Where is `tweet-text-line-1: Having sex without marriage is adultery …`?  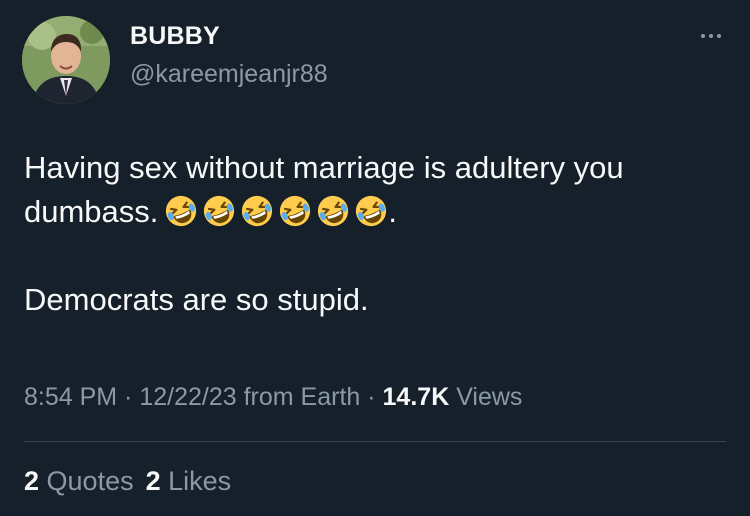
tweet-text-line-1: Having sex without marriage is adultery … is located at coordinates (324, 167).